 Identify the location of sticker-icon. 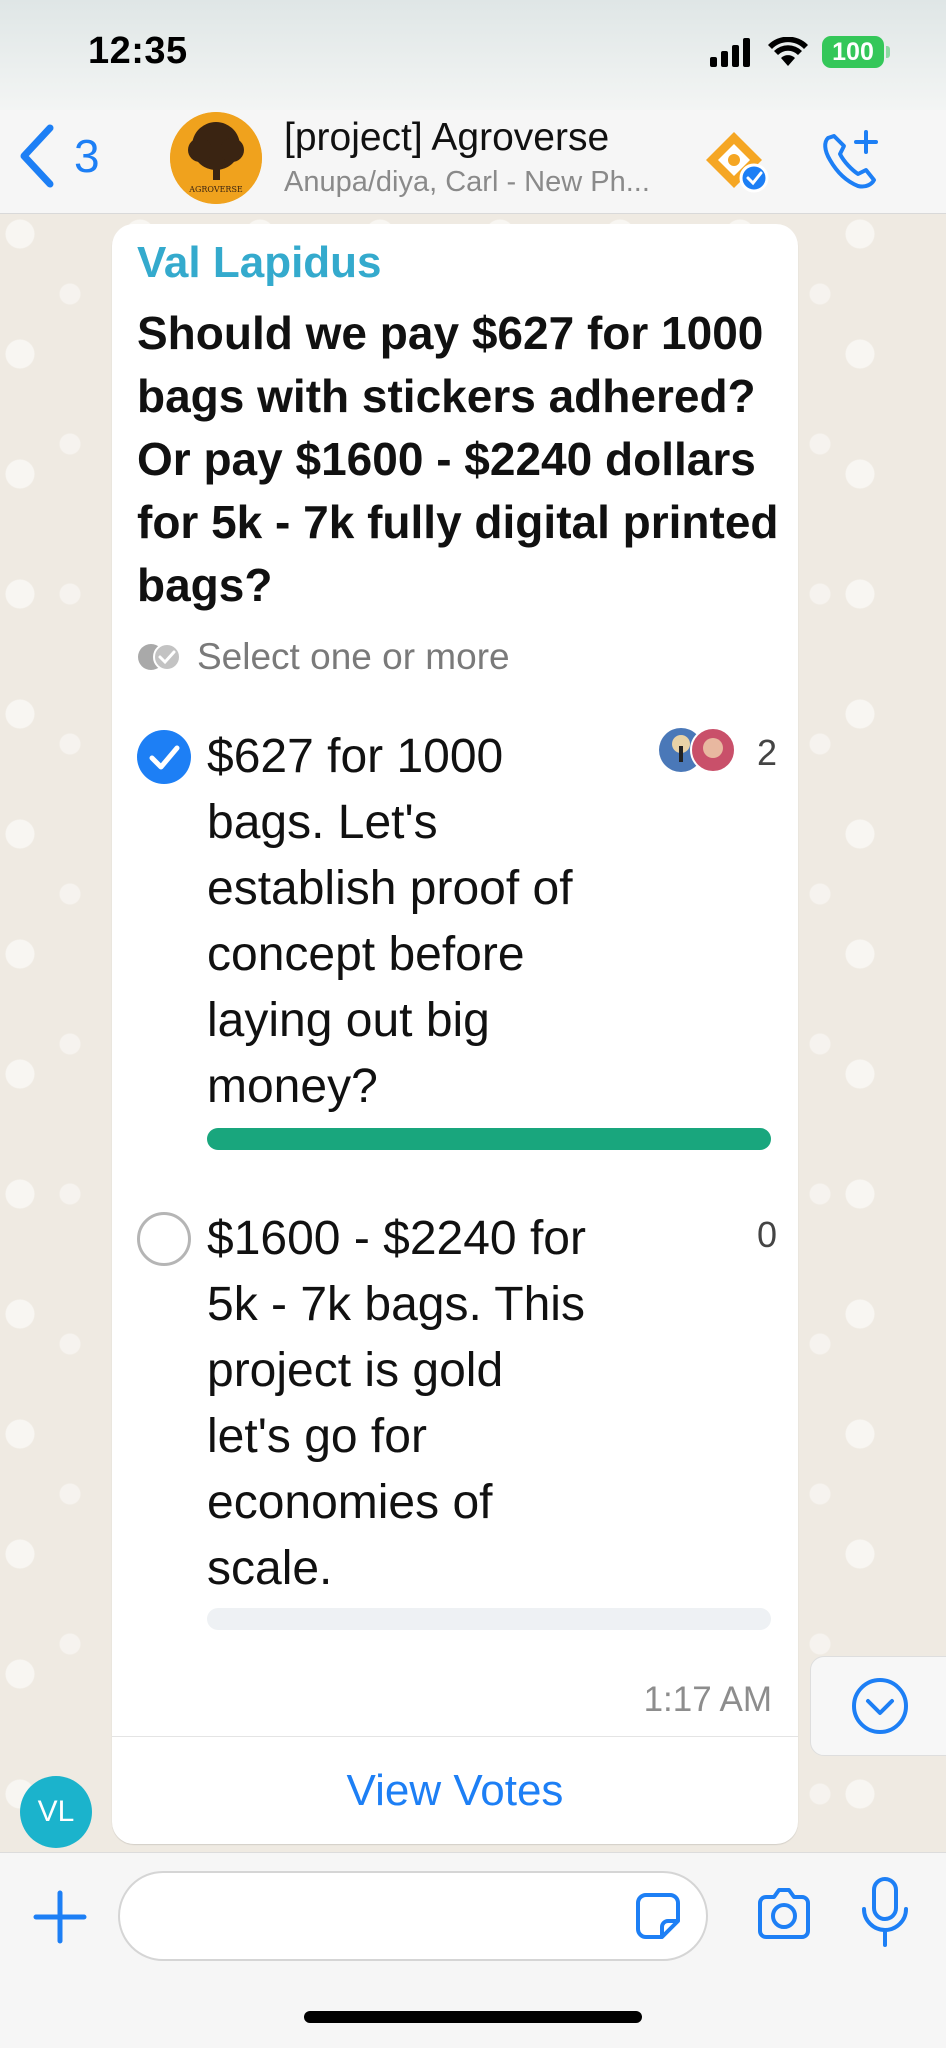
(658, 1916).